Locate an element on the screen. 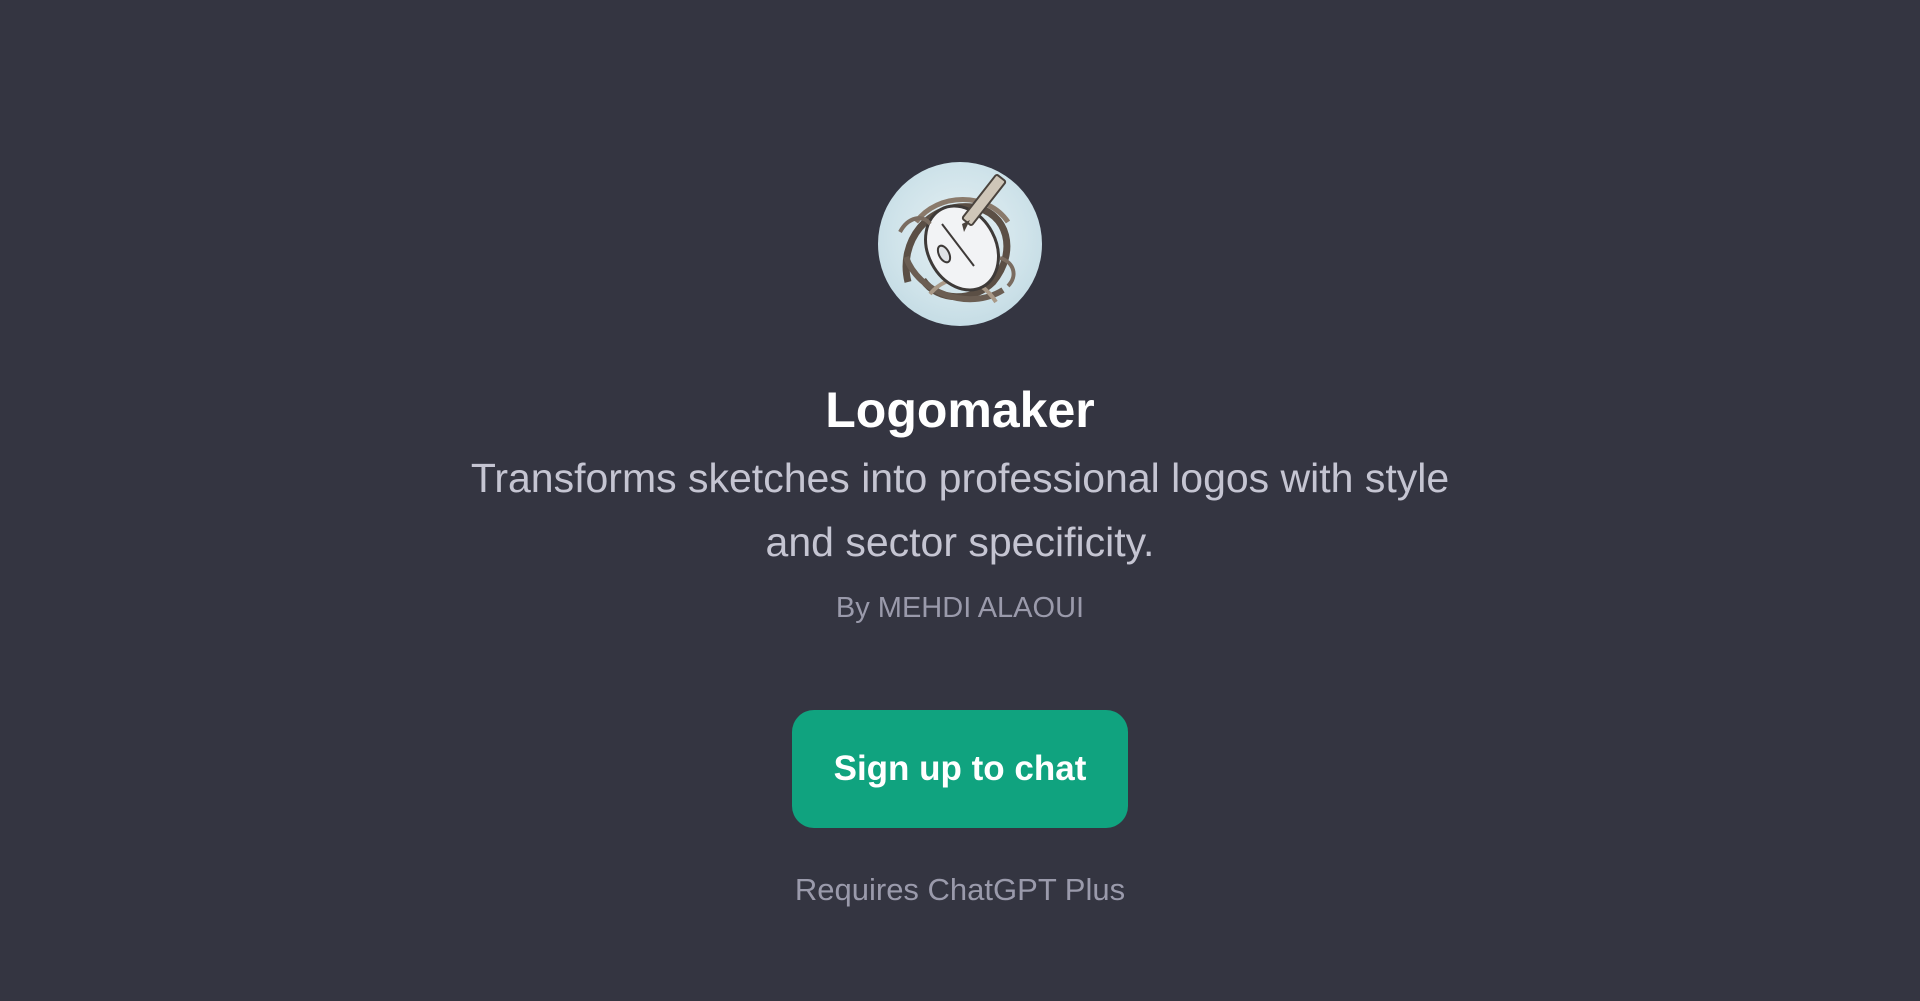 This screenshot has height=1001, width=1920. gpt-title: Logomaker is located at coordinates (960, 410).